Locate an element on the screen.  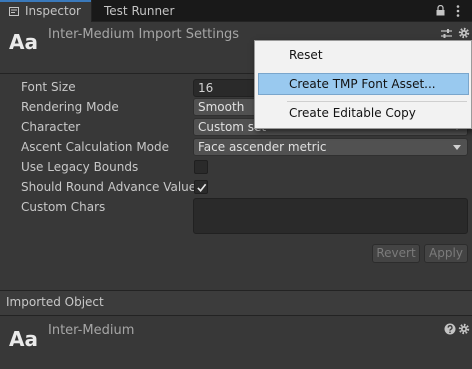
tab-test-runner-label: Test Runner is located at coordinates (139, 11).